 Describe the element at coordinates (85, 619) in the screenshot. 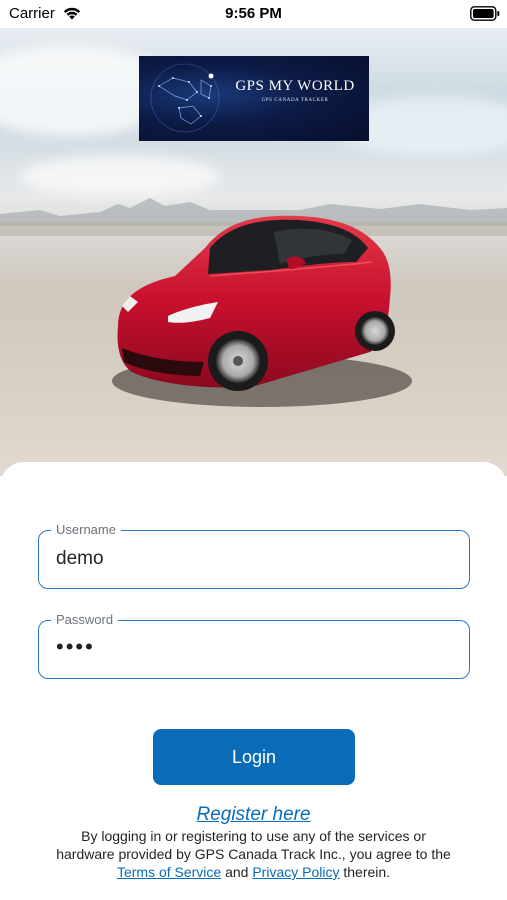

I see `password-label: Password` at that location.